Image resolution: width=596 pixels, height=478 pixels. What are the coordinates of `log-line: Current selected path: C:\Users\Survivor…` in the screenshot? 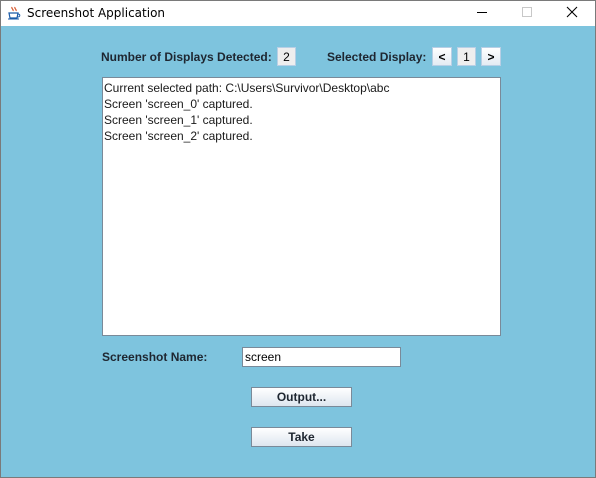 It's located at (247, 88).